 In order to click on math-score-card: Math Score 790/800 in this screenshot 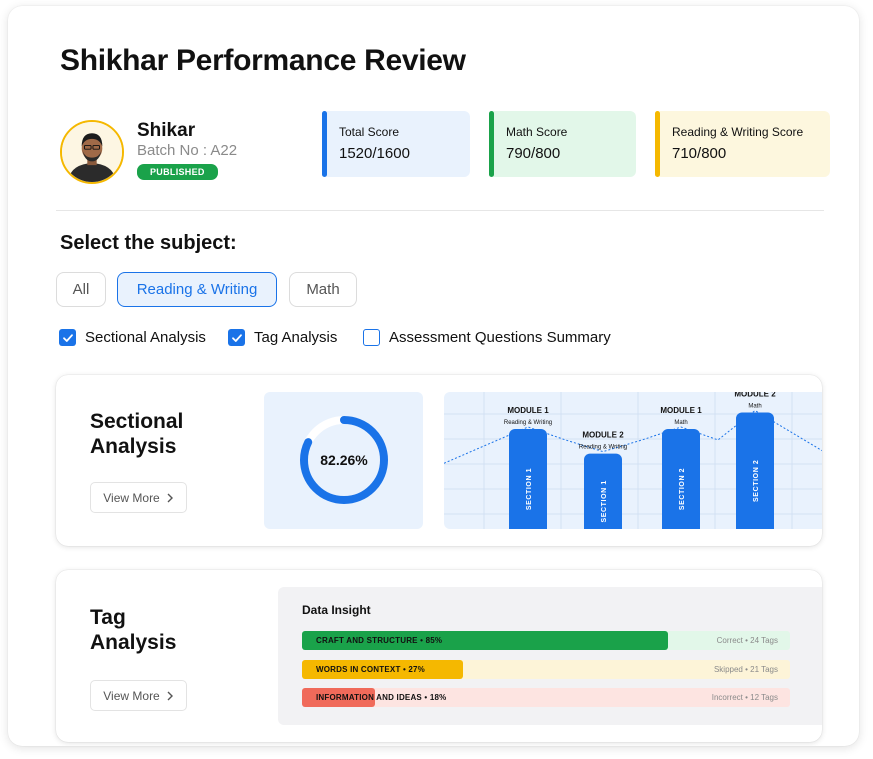, I will do `click(562, 144)`.